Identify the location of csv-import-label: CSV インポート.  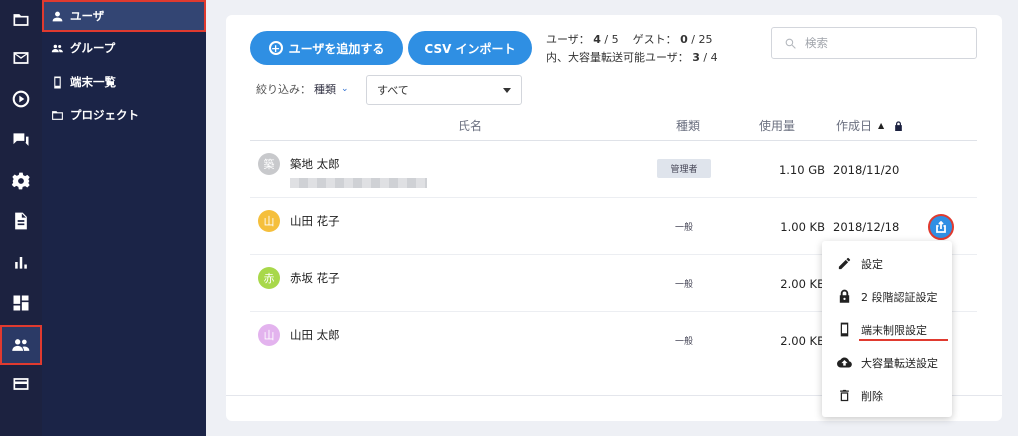
(470, 48).